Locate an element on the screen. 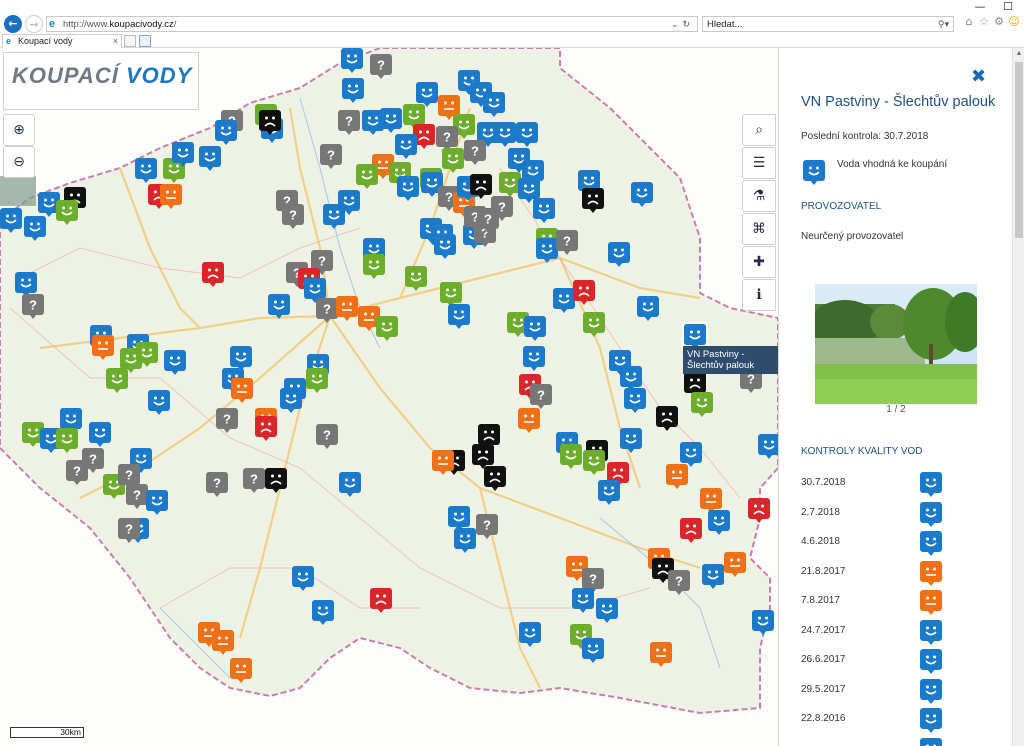  check-row: 24.7.2017 is located at coordinates (891, 632).